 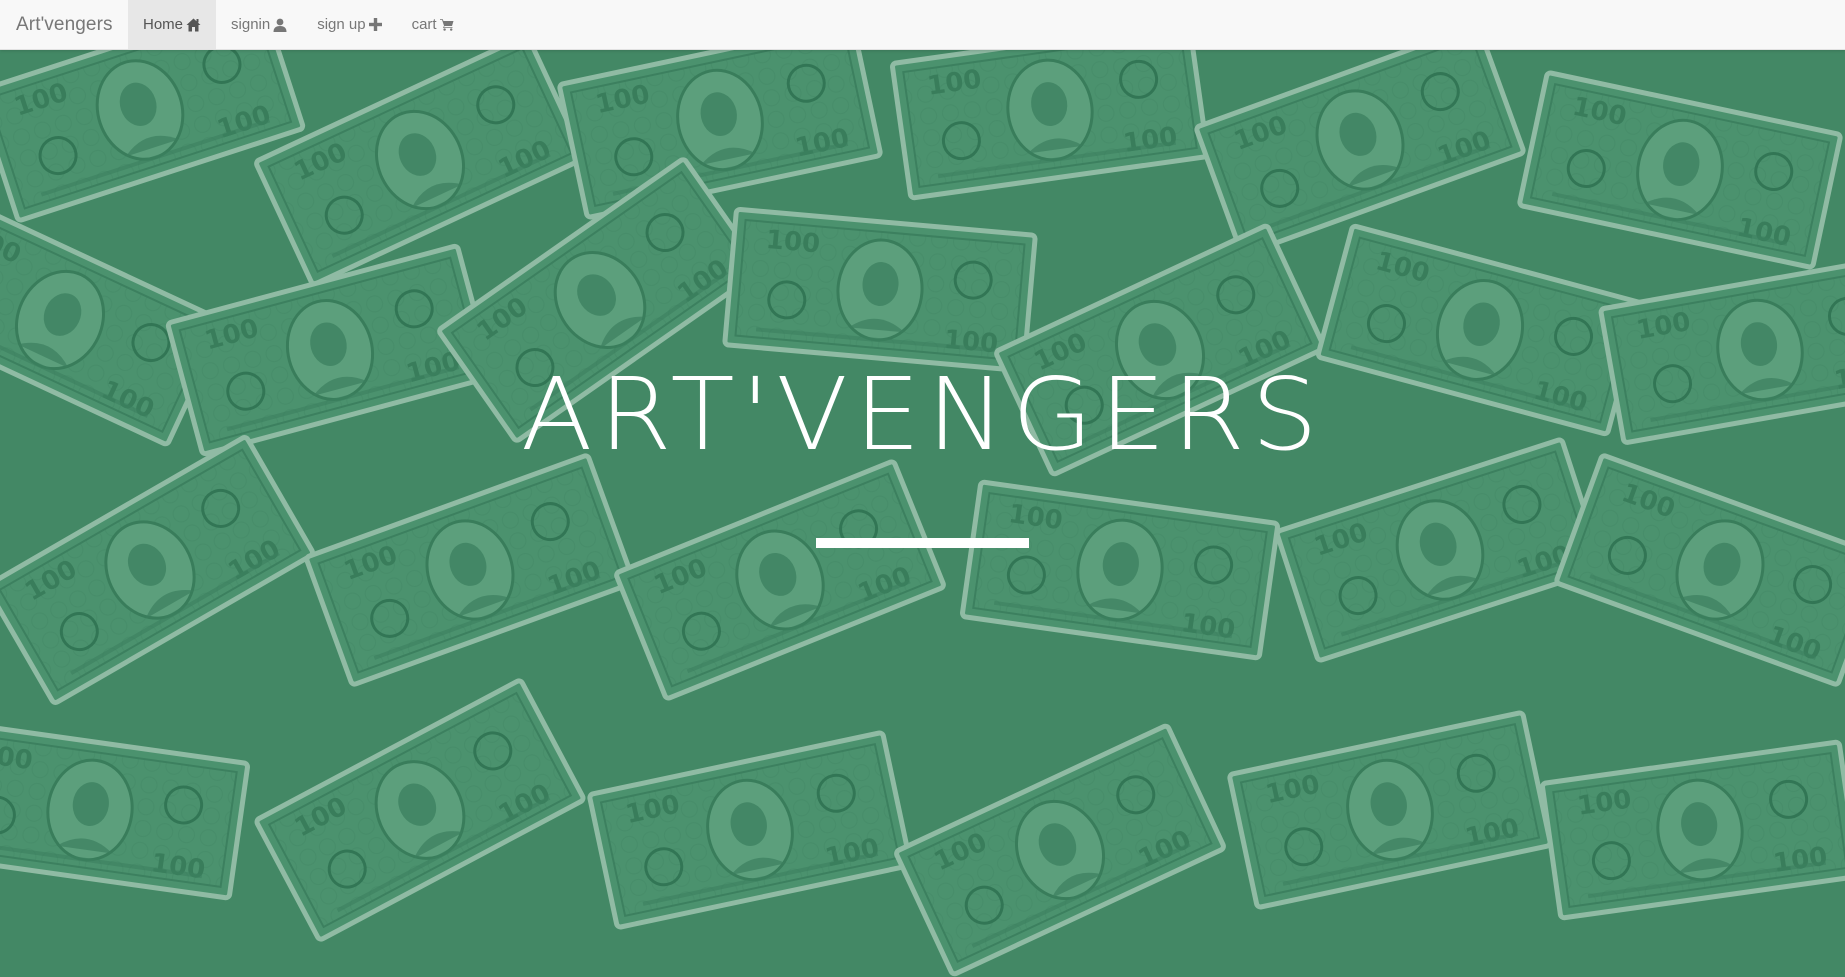 What do you see at coordinates (64, 24) in the screenshot?
I see `brand-link: Art'vengers` at bounding box center [64, 24].